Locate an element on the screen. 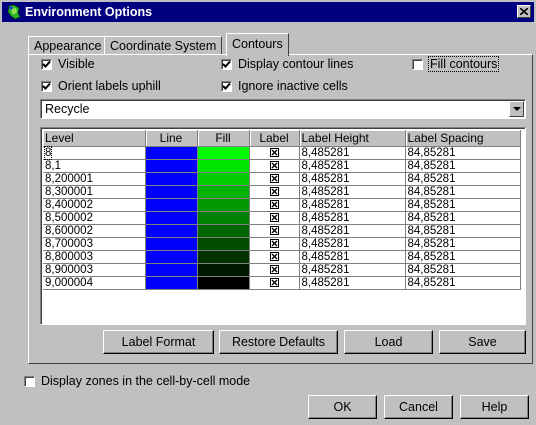  level-cell: 8,700003 is located at coordinates (94, 244).